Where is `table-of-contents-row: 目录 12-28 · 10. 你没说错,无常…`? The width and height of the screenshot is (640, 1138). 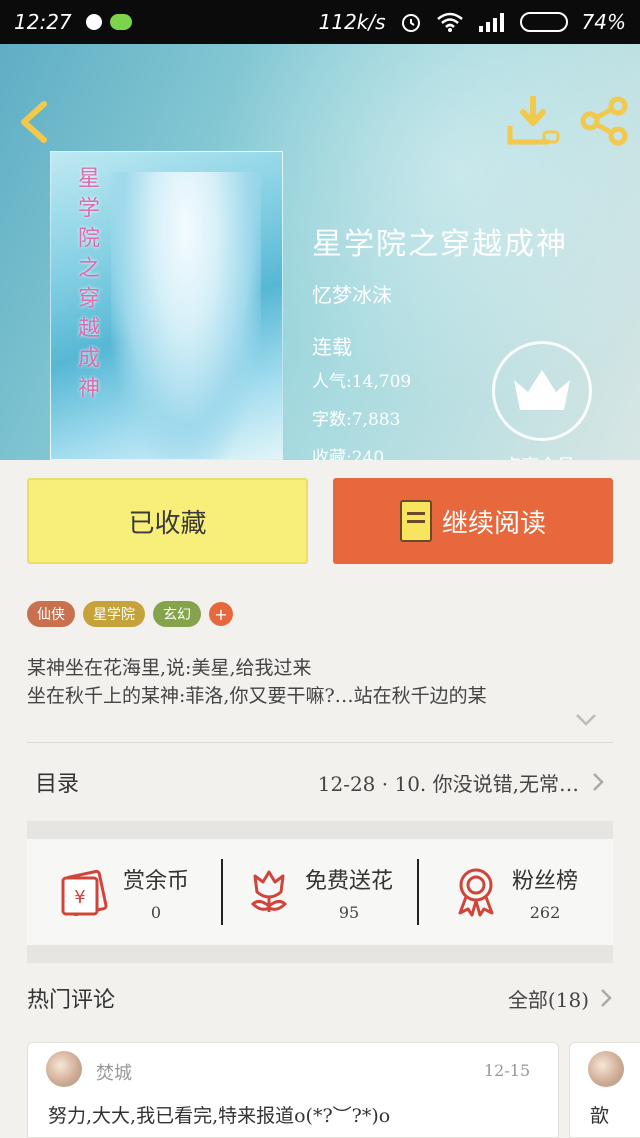
table-of-contents-row: 目录 12-28 · 10. 你没说错,无常… is located at coordinates (320, 782).